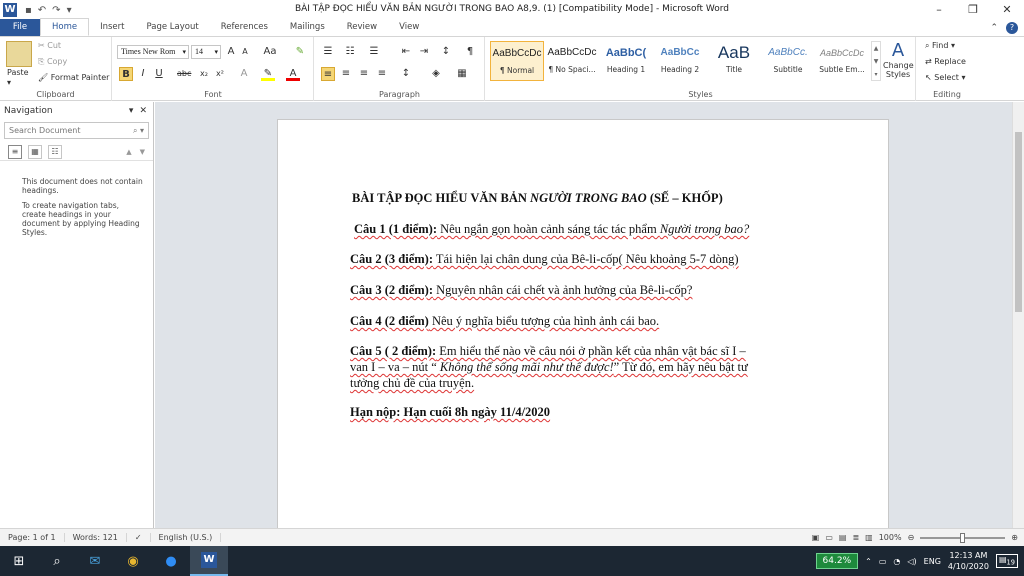  I want to click on select-button: ↖ Select ▾, so click(945, 77).